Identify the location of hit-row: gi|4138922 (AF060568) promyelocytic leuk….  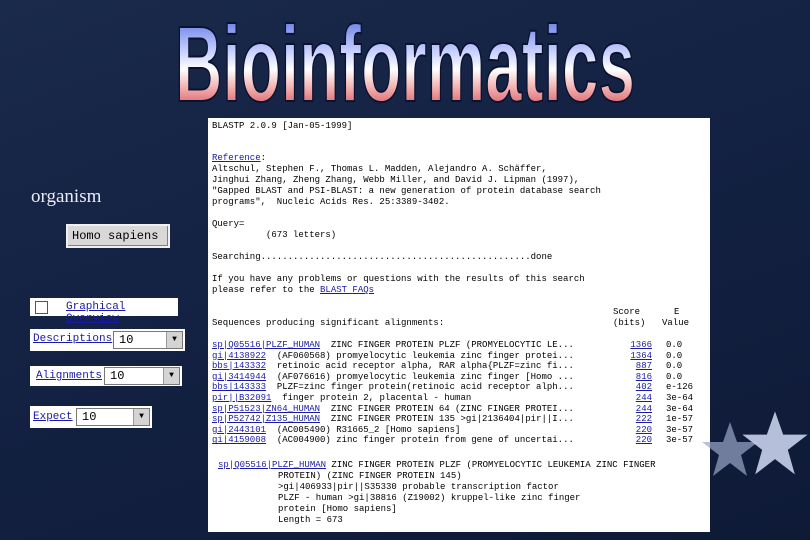
(459, 356).